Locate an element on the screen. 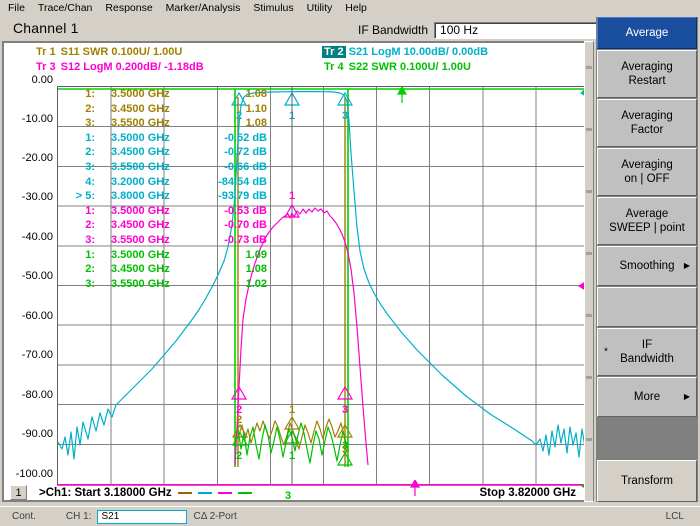 This screenshot has height=526, width=700. menu-item-help: Help is located at coordinates (356, 8).